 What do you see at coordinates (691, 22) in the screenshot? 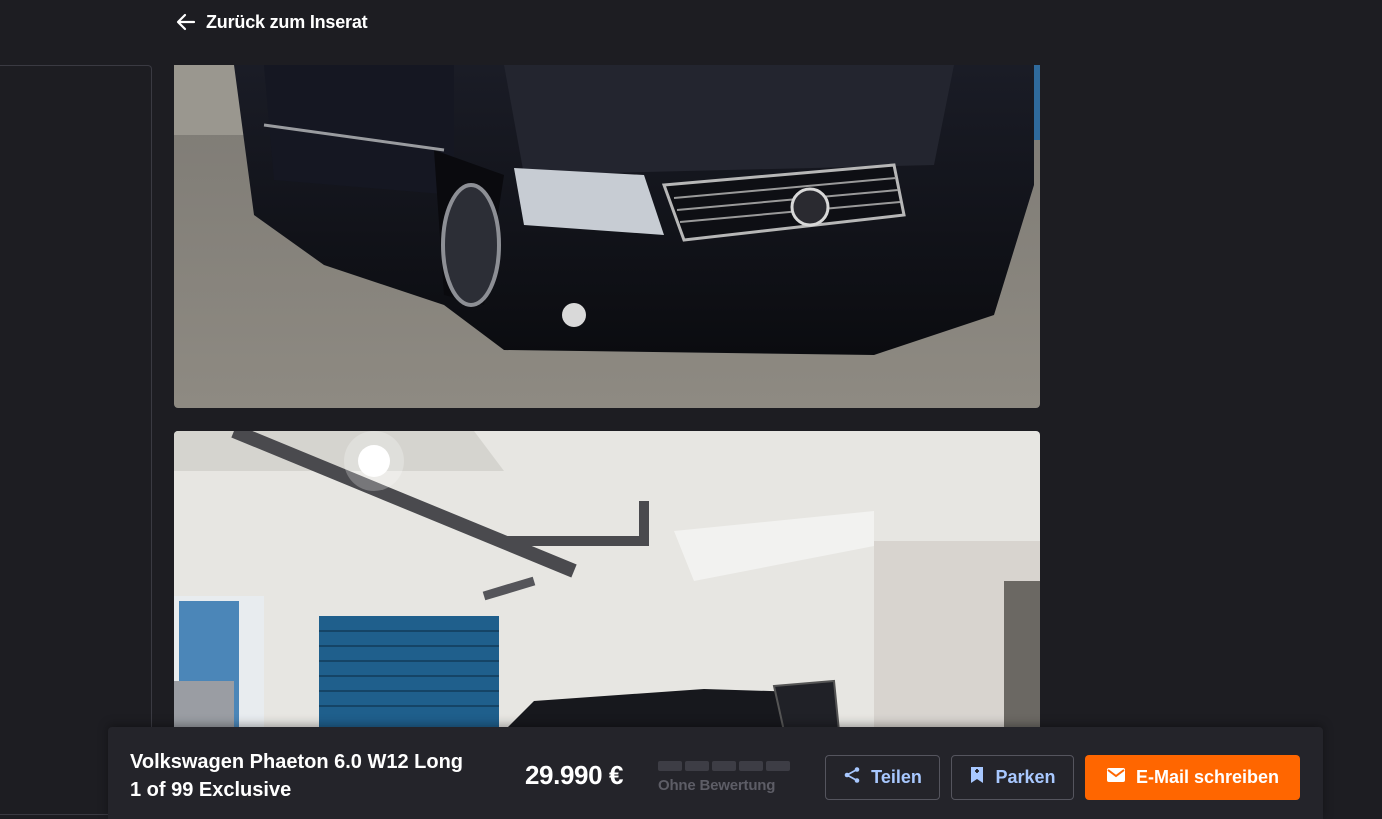
I see `top-bar: Zurück zum Inserat` at bounding box center [691, 22].